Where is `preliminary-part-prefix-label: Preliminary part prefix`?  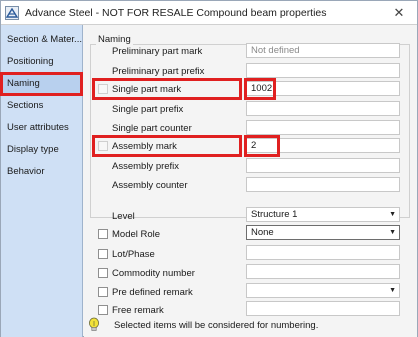 preliminary-part-prefix-label: Preliminary part prefix is located at coordinates (158, 71).